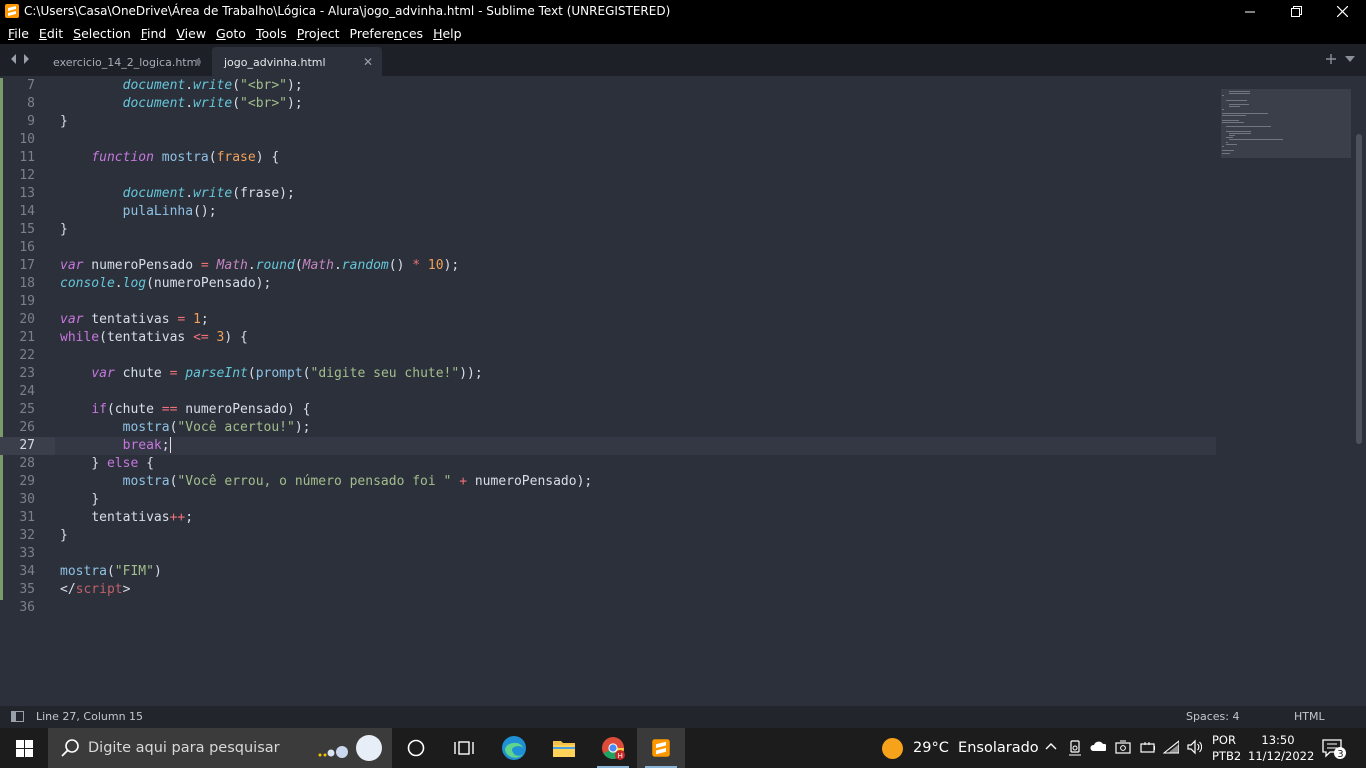 The image size is (1366, 768). What do you see at coordinates (1226, 748) in the screenshot?
I see `input-language-indicator: POR PTB2` at bounding box center [1226, 748].